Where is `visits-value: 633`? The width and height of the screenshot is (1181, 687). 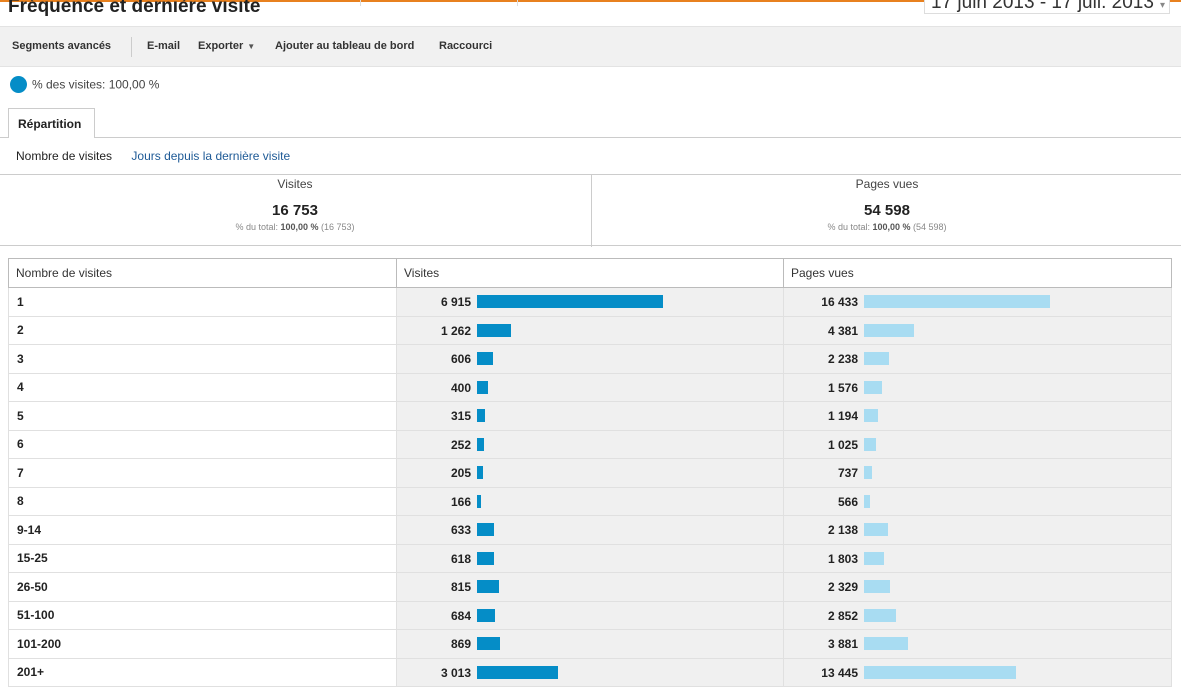
visits-value: 633 is located at coordinates (460, 530).